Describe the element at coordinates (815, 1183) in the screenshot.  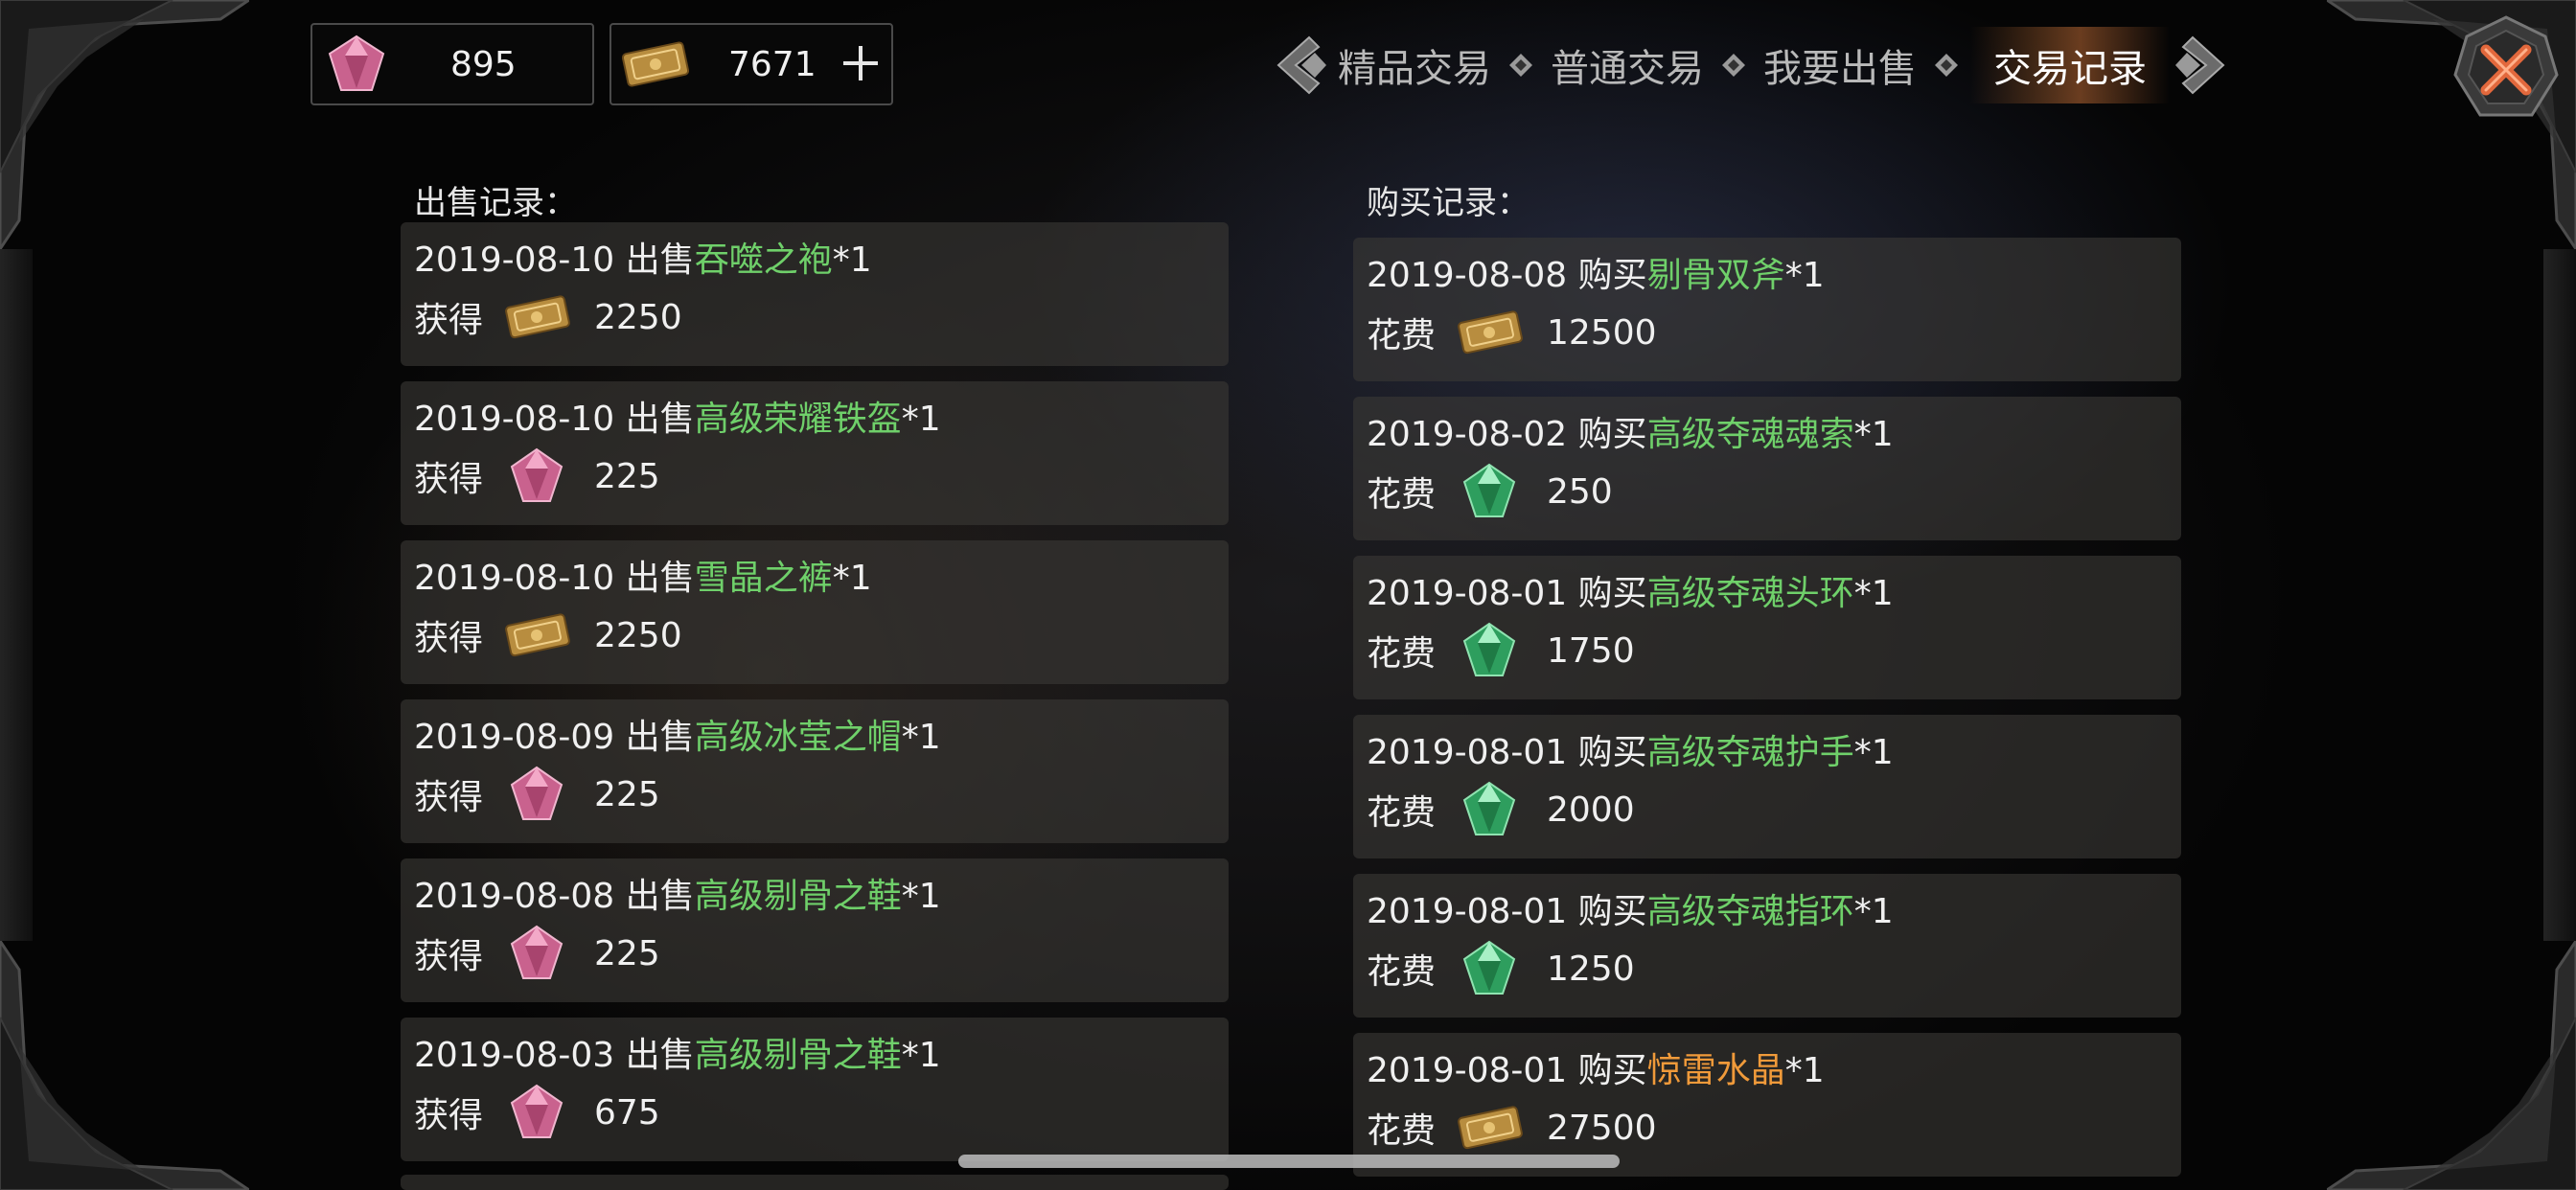
I see `sell-record-partial` at that location.